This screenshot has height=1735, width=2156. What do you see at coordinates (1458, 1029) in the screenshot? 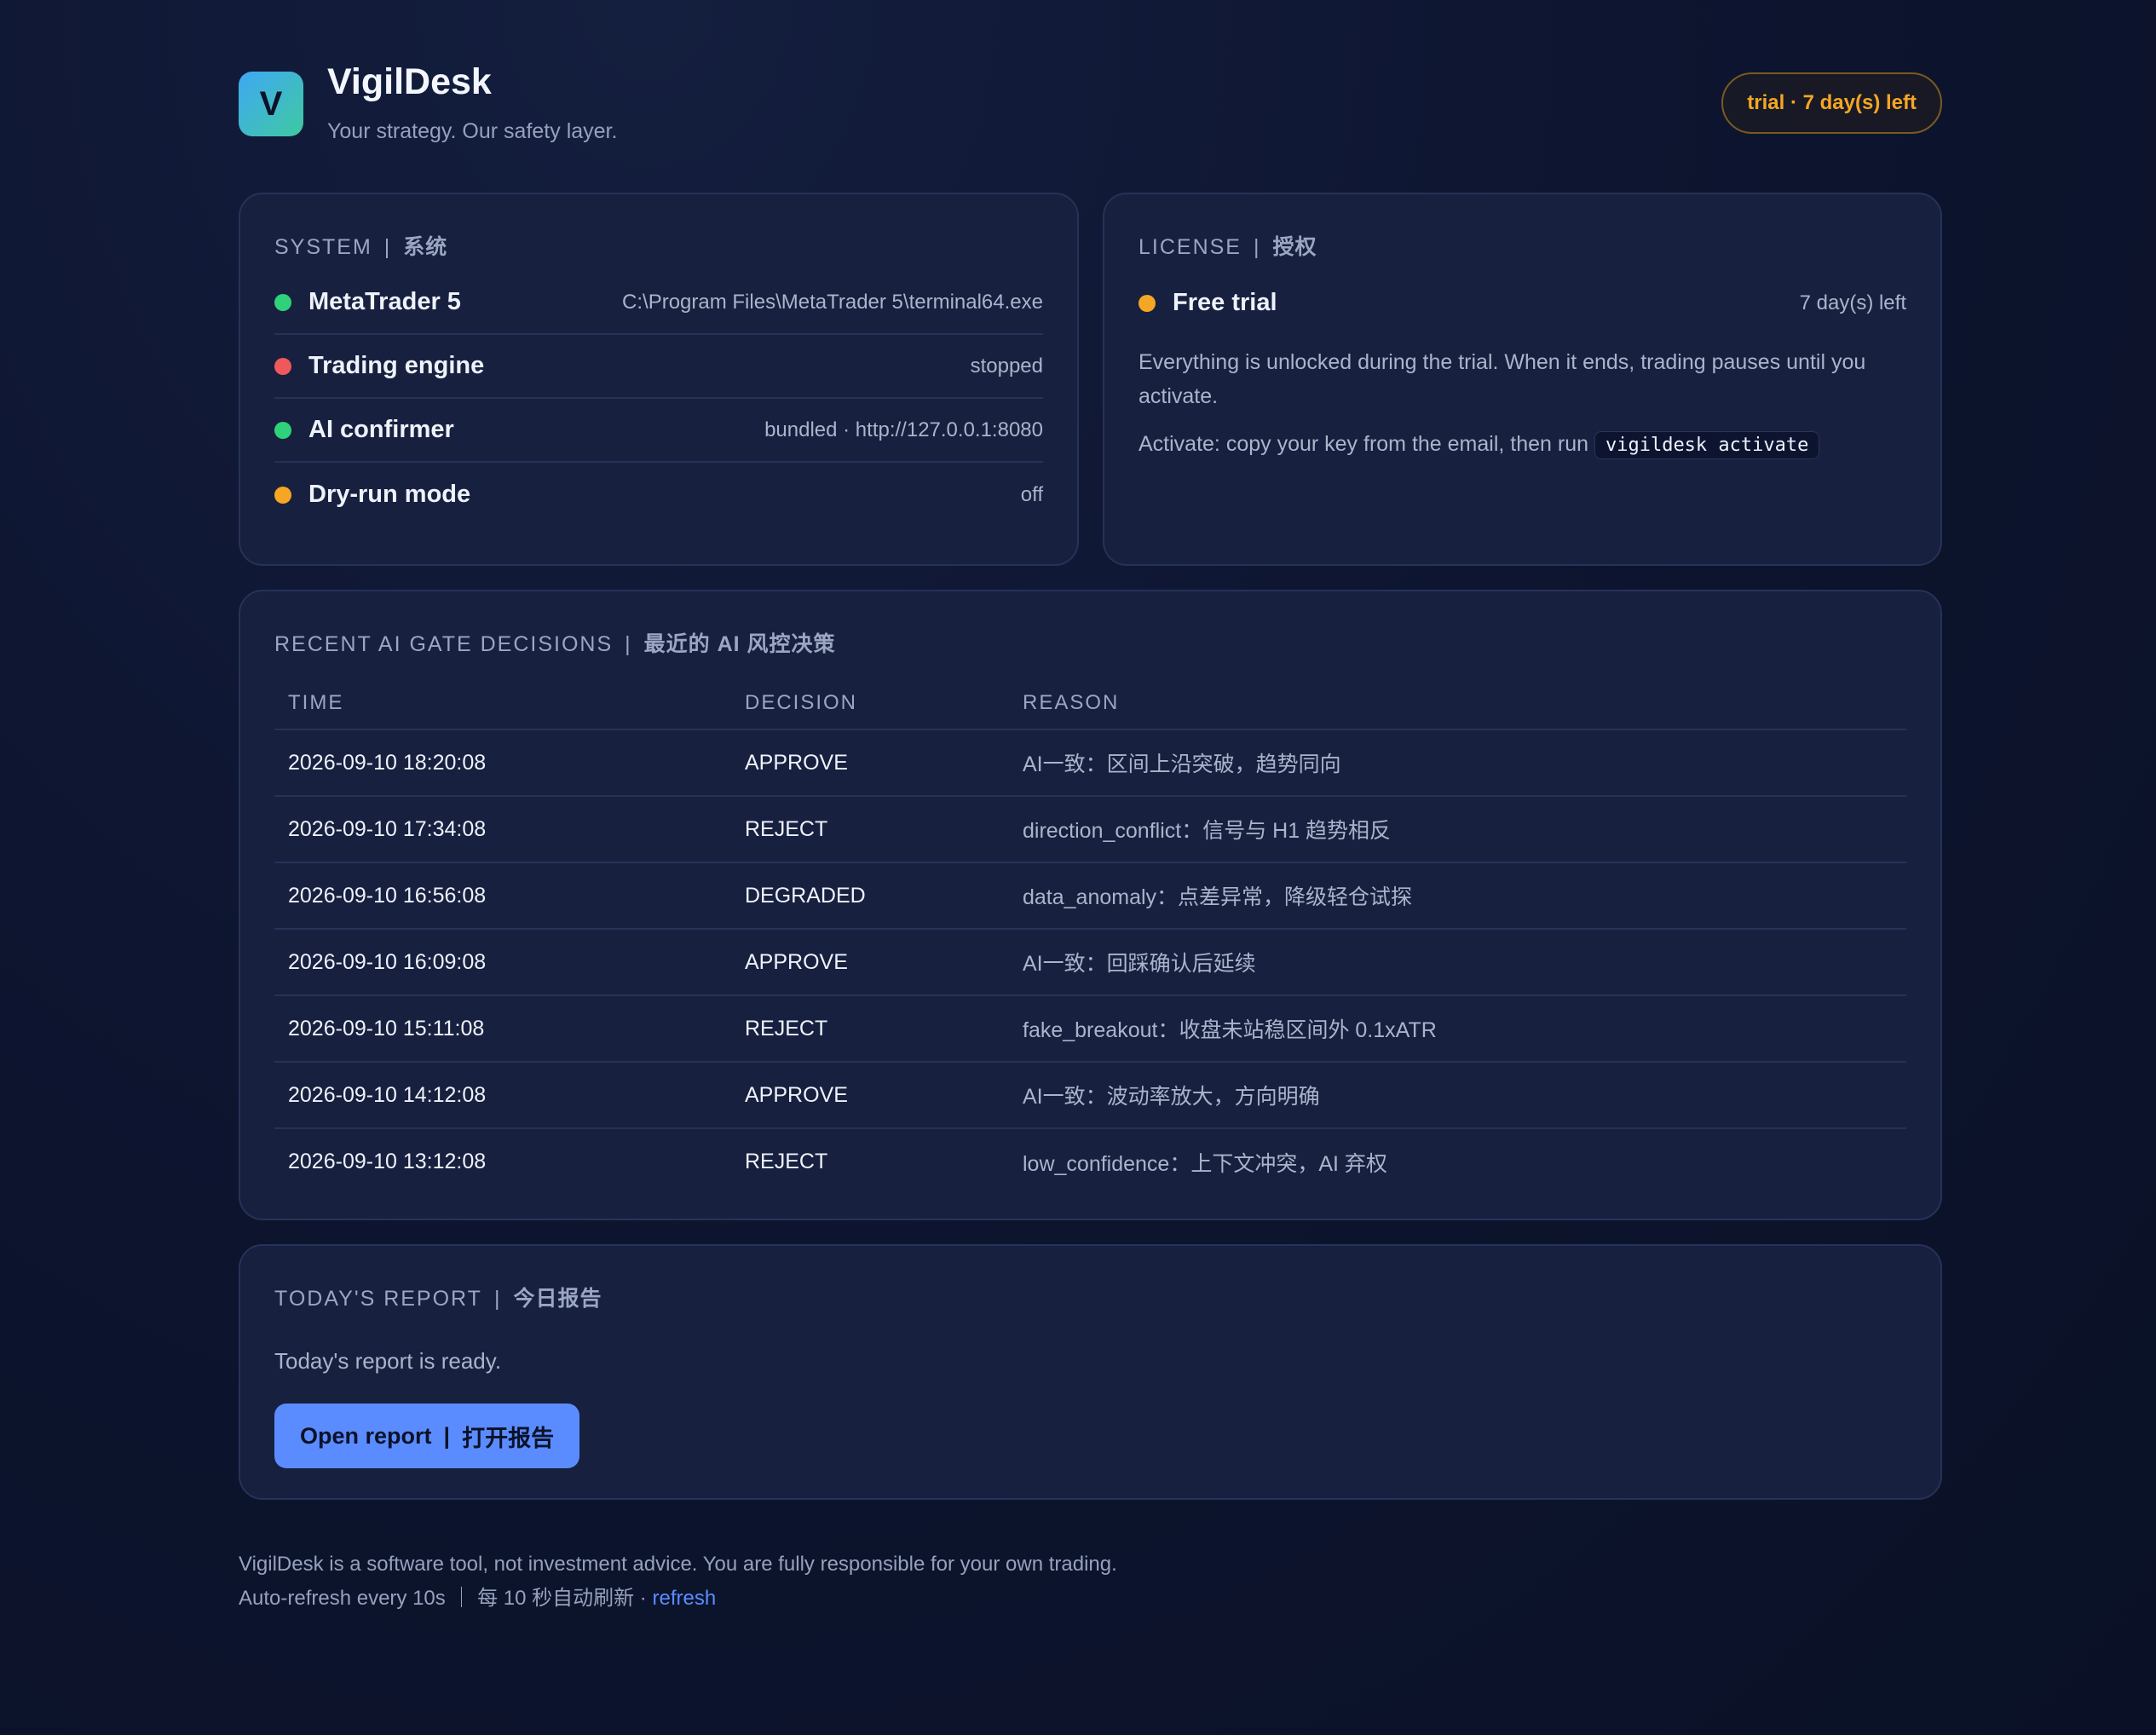
I see `cell-reason: fake_breakout：收盘未站稳区间外 0.1xATR` at bounding box center [1458, 1029].